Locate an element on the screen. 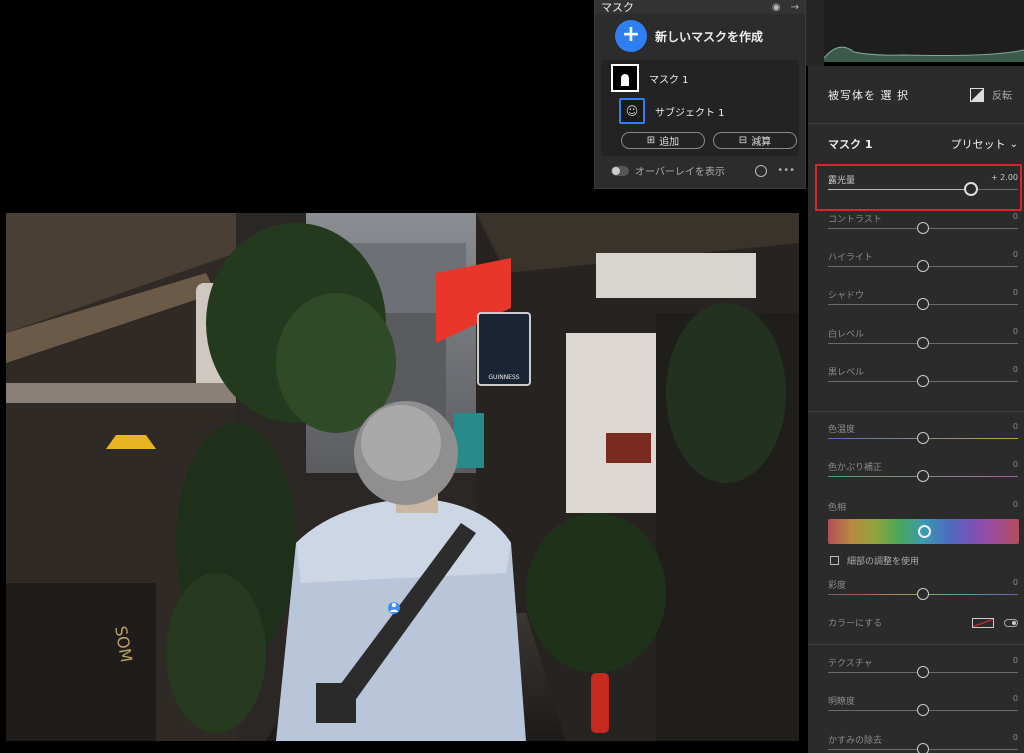  saturation-value: 0 is located at coordinates (1015, 582).